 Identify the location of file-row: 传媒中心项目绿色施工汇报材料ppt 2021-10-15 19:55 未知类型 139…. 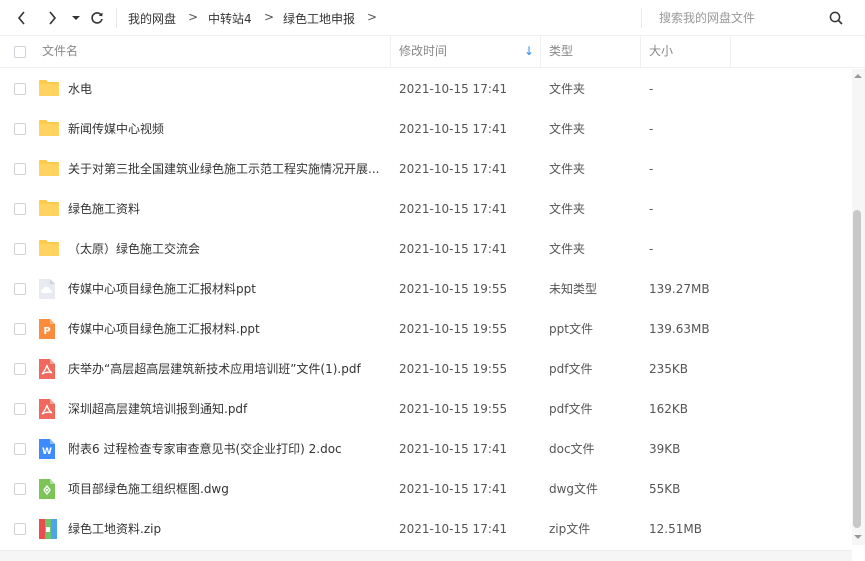
(426, 289).